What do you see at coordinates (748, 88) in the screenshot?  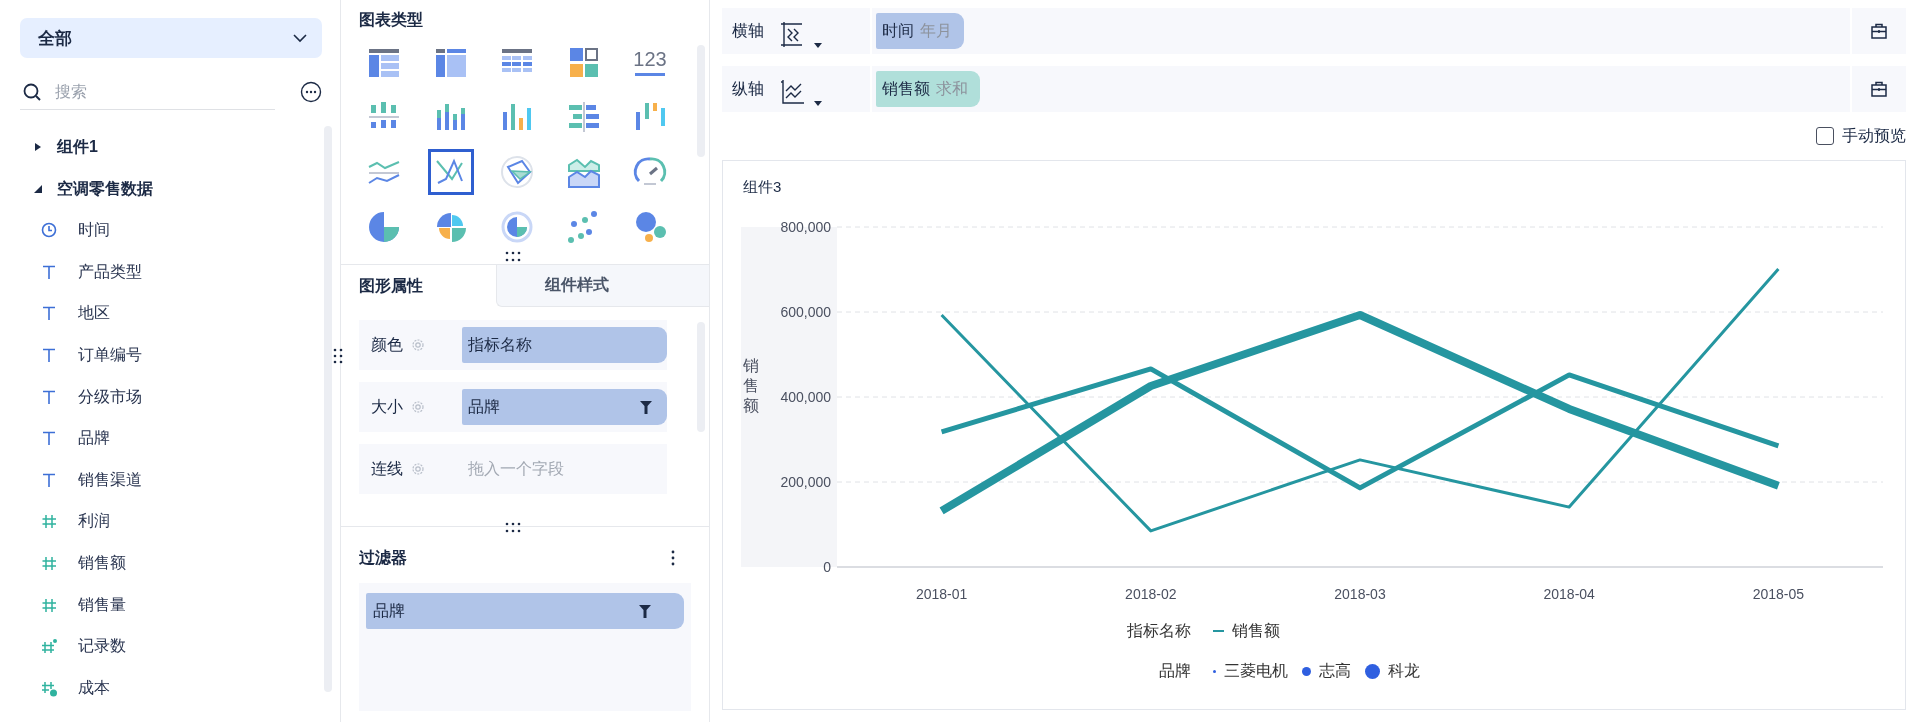 I see `axis-label: 纵轴` at bounding box center [748, 88].